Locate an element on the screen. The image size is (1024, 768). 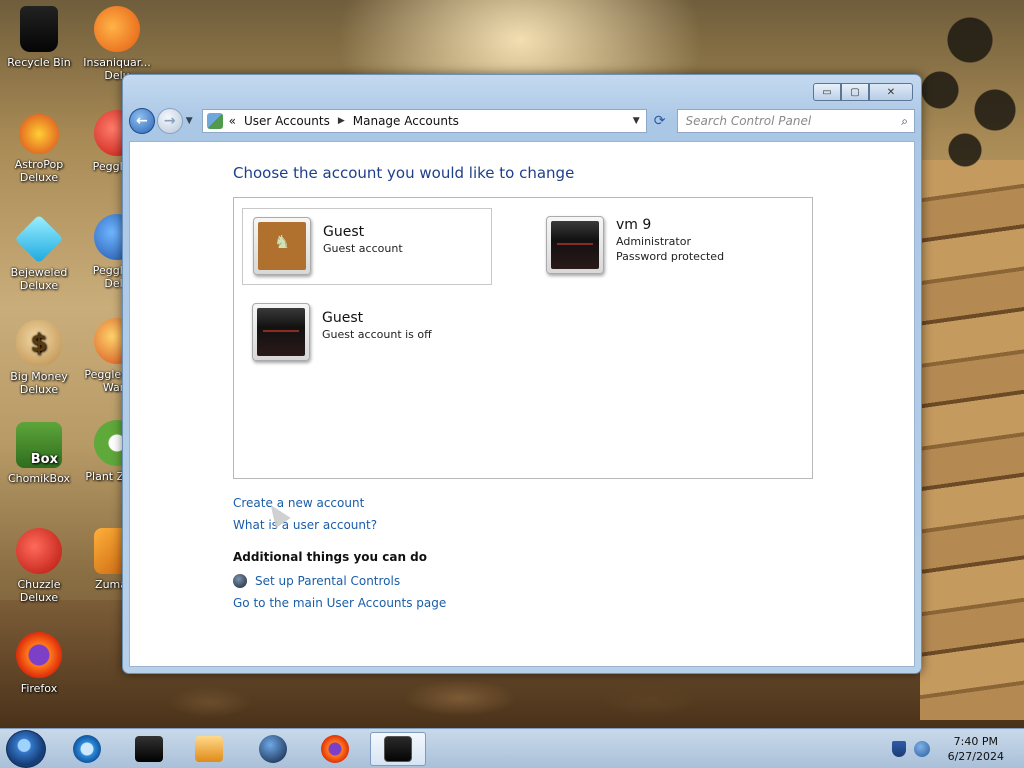
minimize-icon: ▭ is located at coordinates (827, 92).